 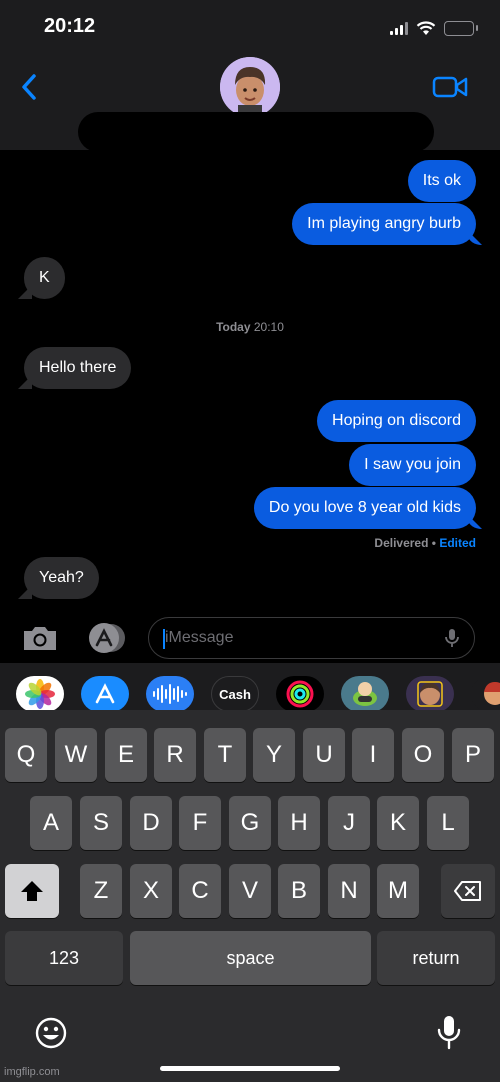 I want to click on return-key: return, so click(x=436, y=958).